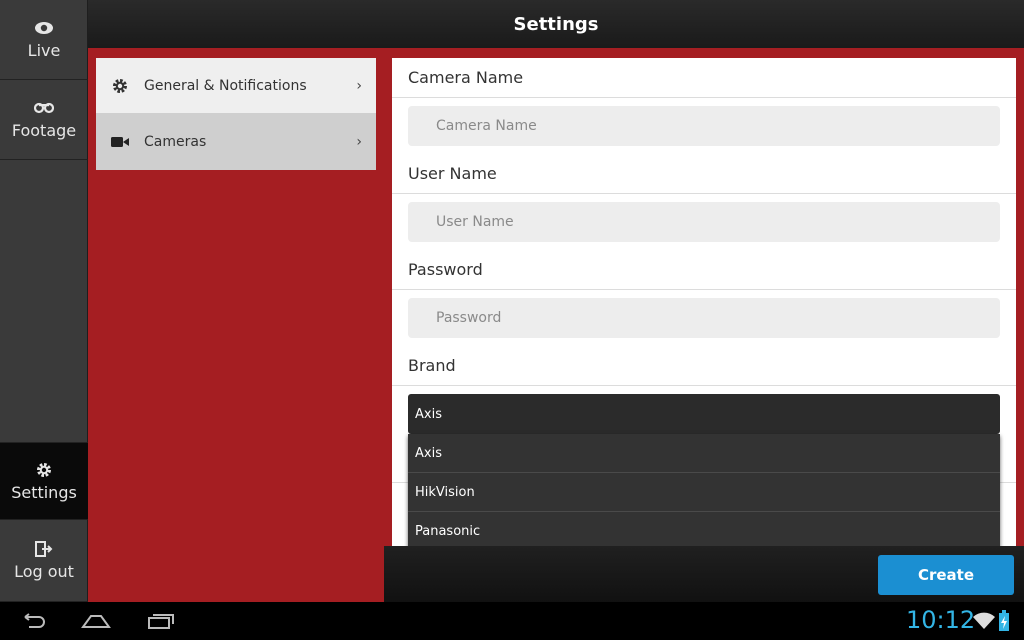 The width and height of the screenshot is (1024, 640). I want to click on nav-footage-label: Footage, so click(44, 130).